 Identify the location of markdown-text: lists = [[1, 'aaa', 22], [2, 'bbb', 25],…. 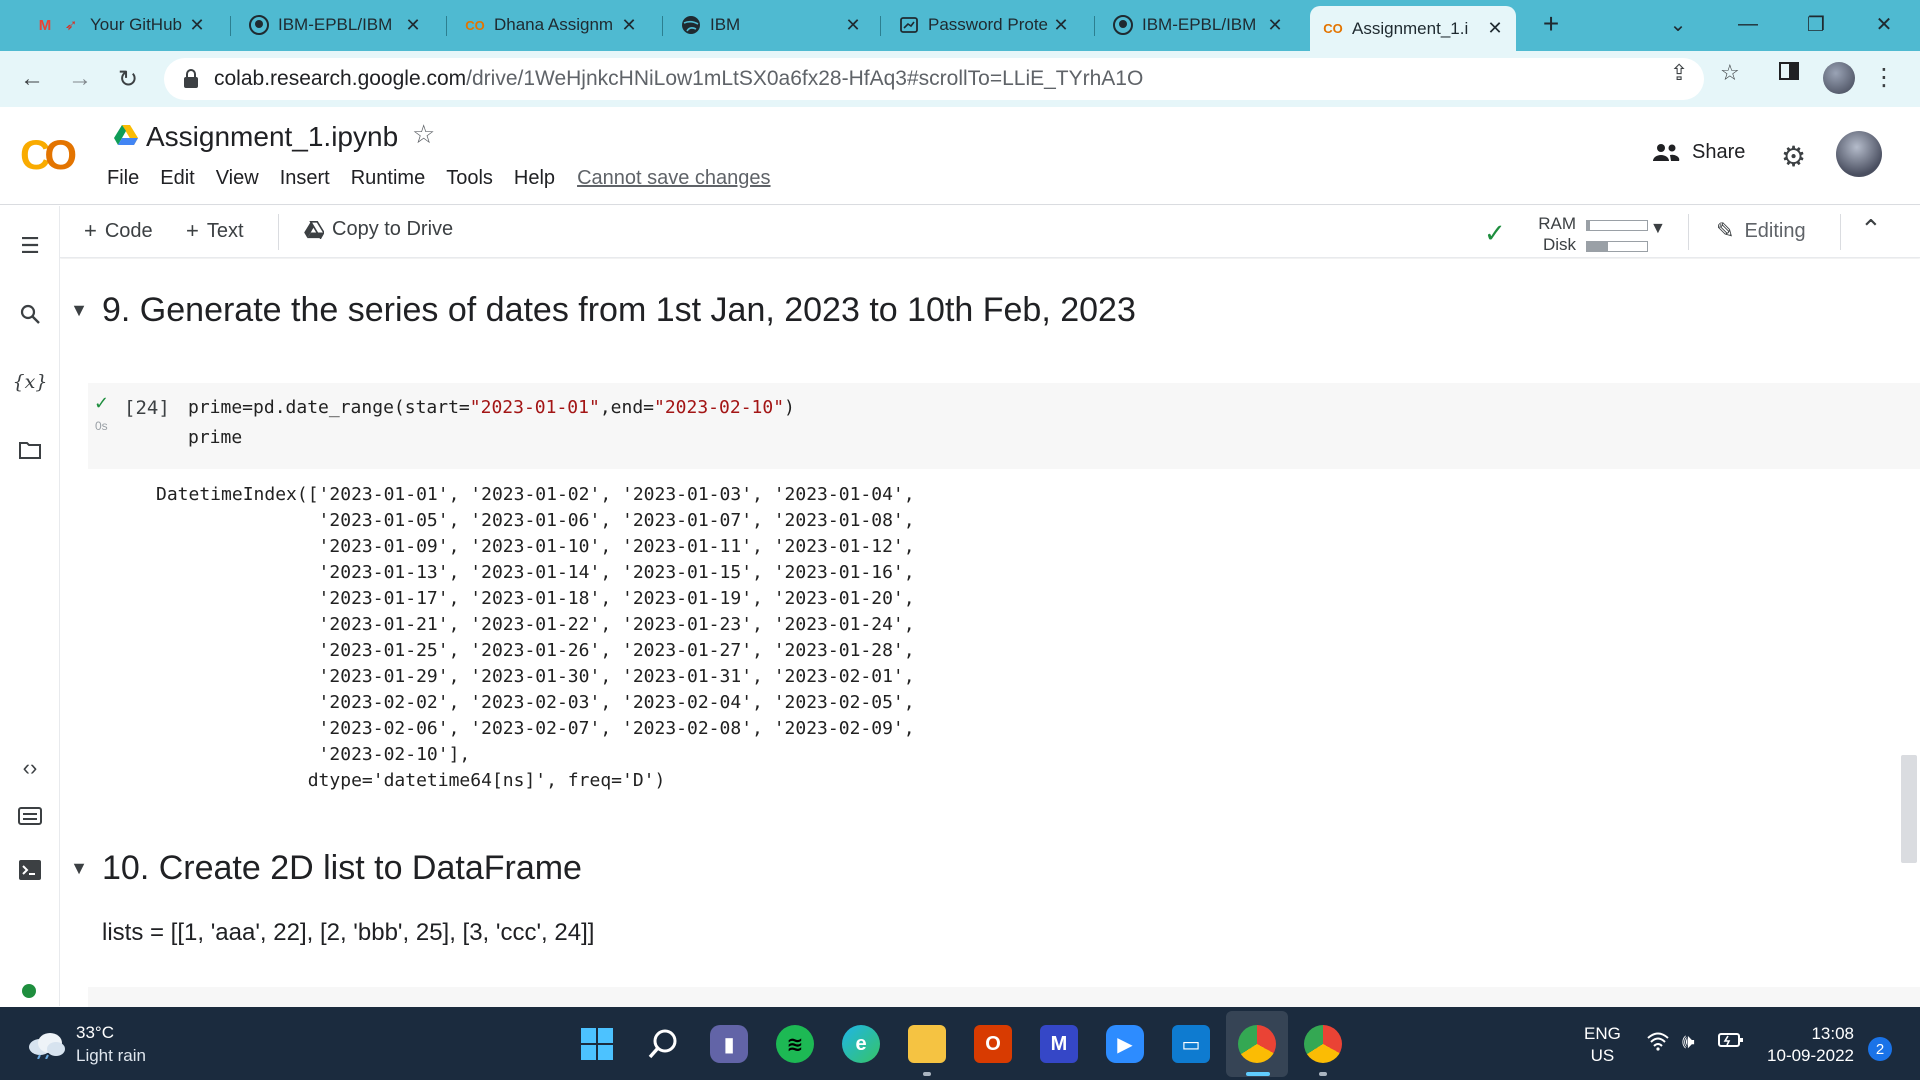
(348, 932).